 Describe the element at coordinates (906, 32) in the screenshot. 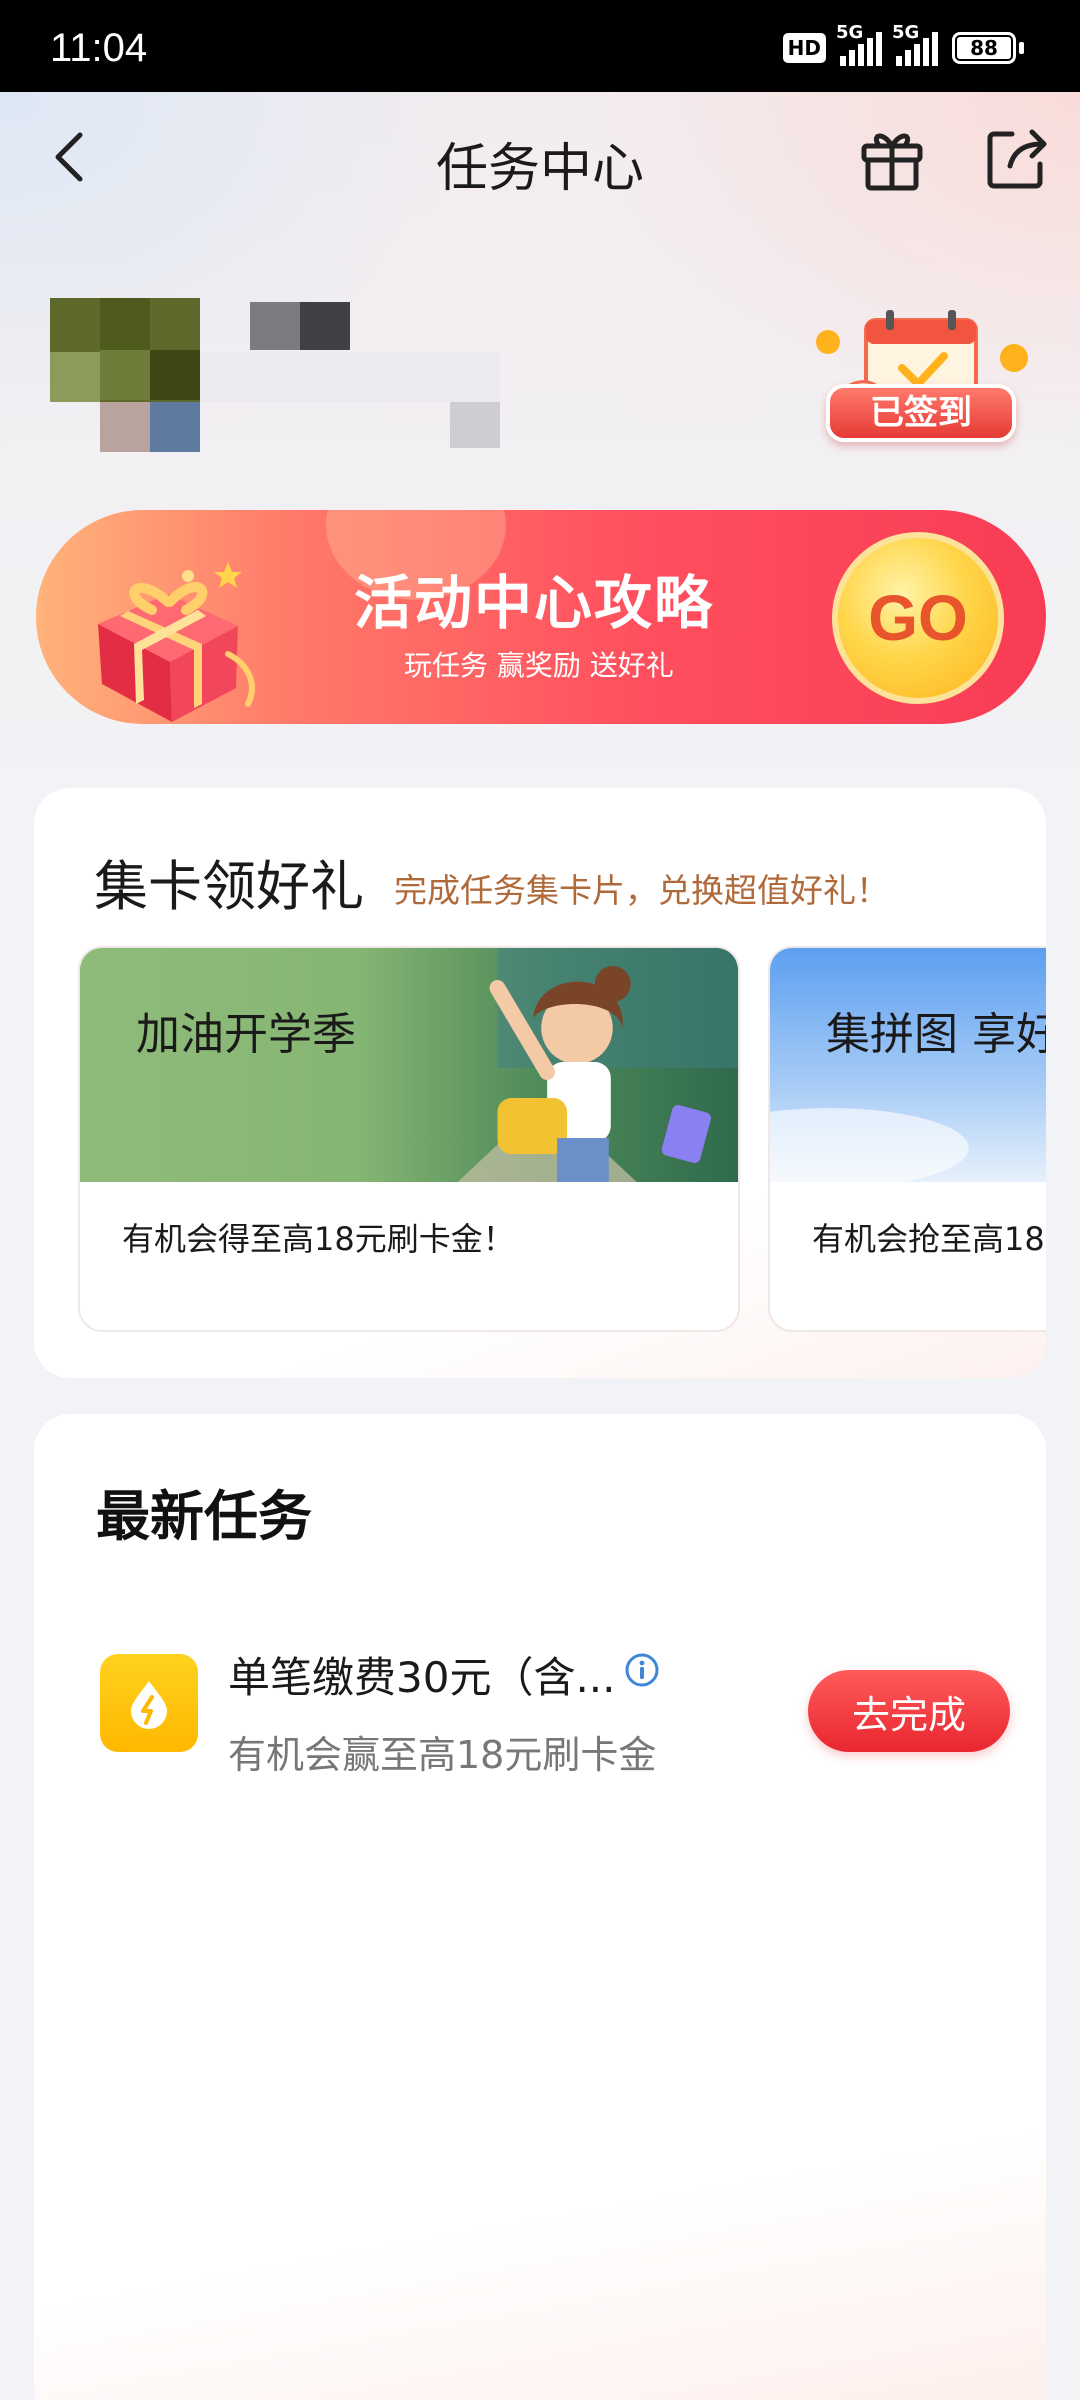

I see `network-type-label-2: 5G` at that location.